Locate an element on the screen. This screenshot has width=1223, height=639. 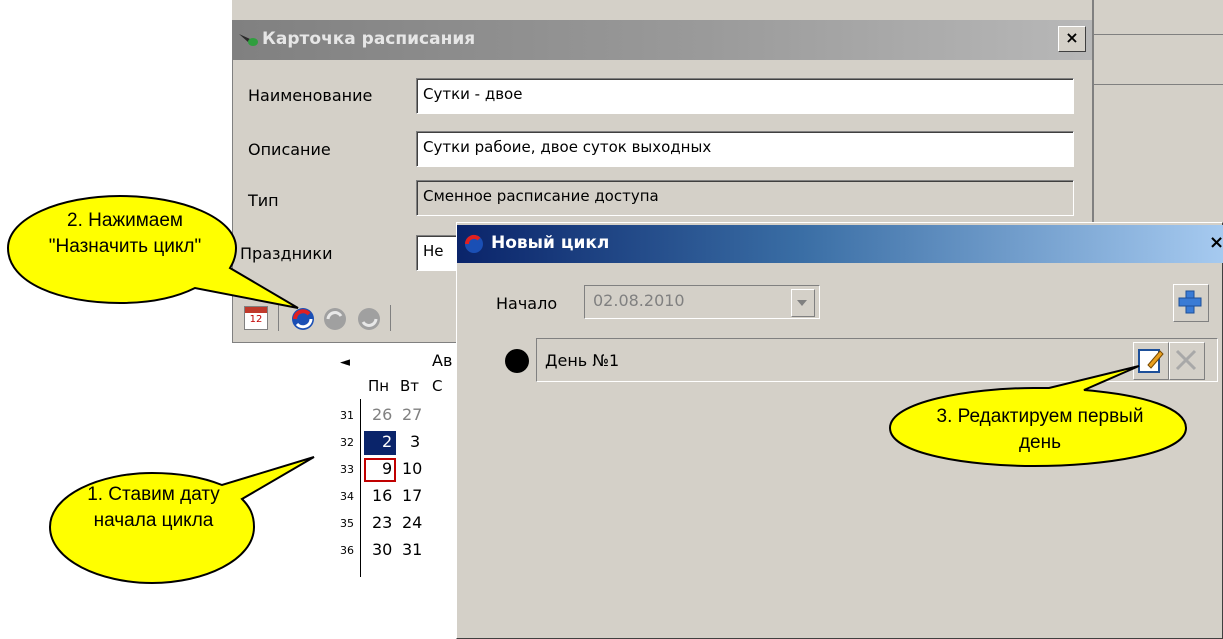
weekday-tue: Вт is located at coordinates (410, 386).